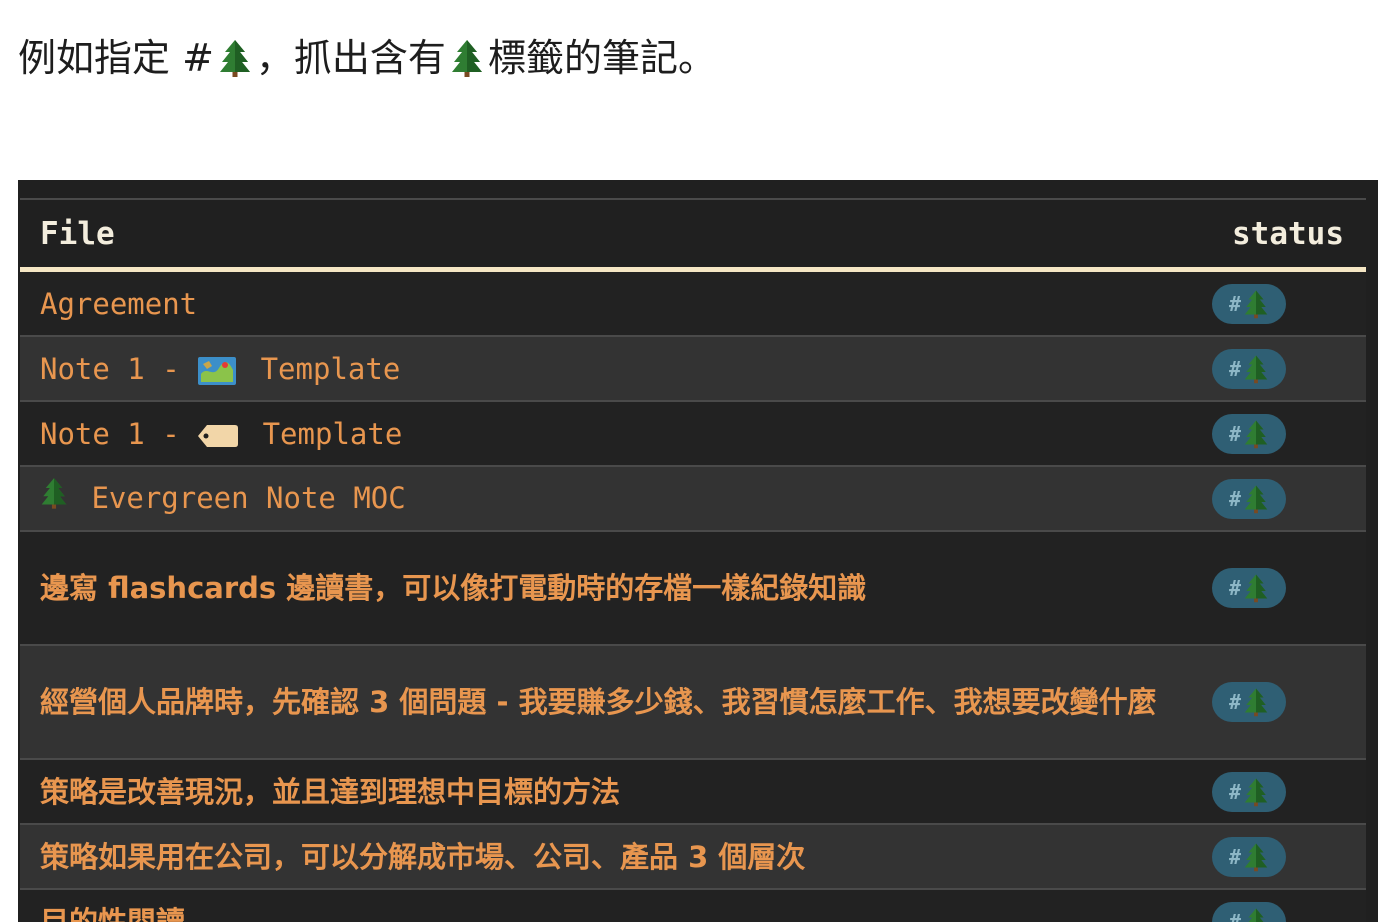 This screenshot has height=922, width=1388. I want to click on file-link-text: Agreement, so click(119, 303).